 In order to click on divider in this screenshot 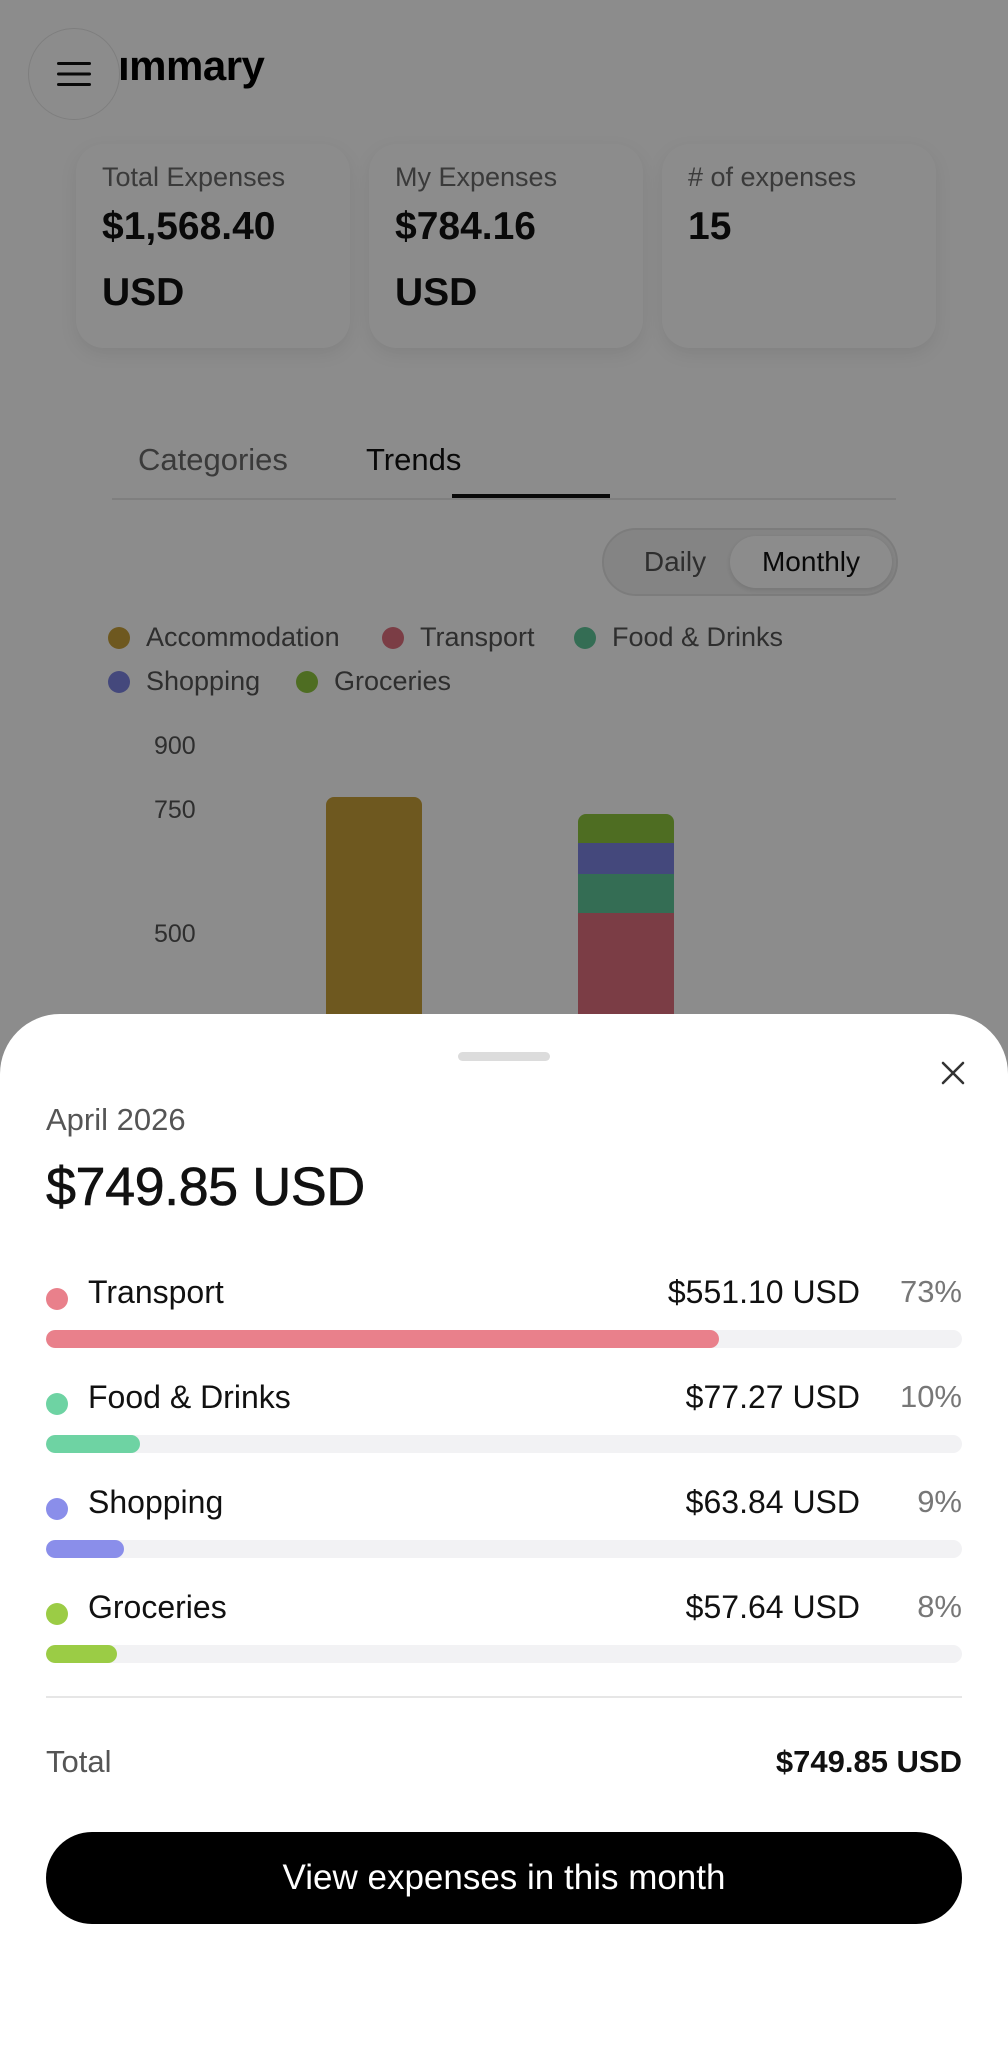, I will do `click(504, 1697)`.